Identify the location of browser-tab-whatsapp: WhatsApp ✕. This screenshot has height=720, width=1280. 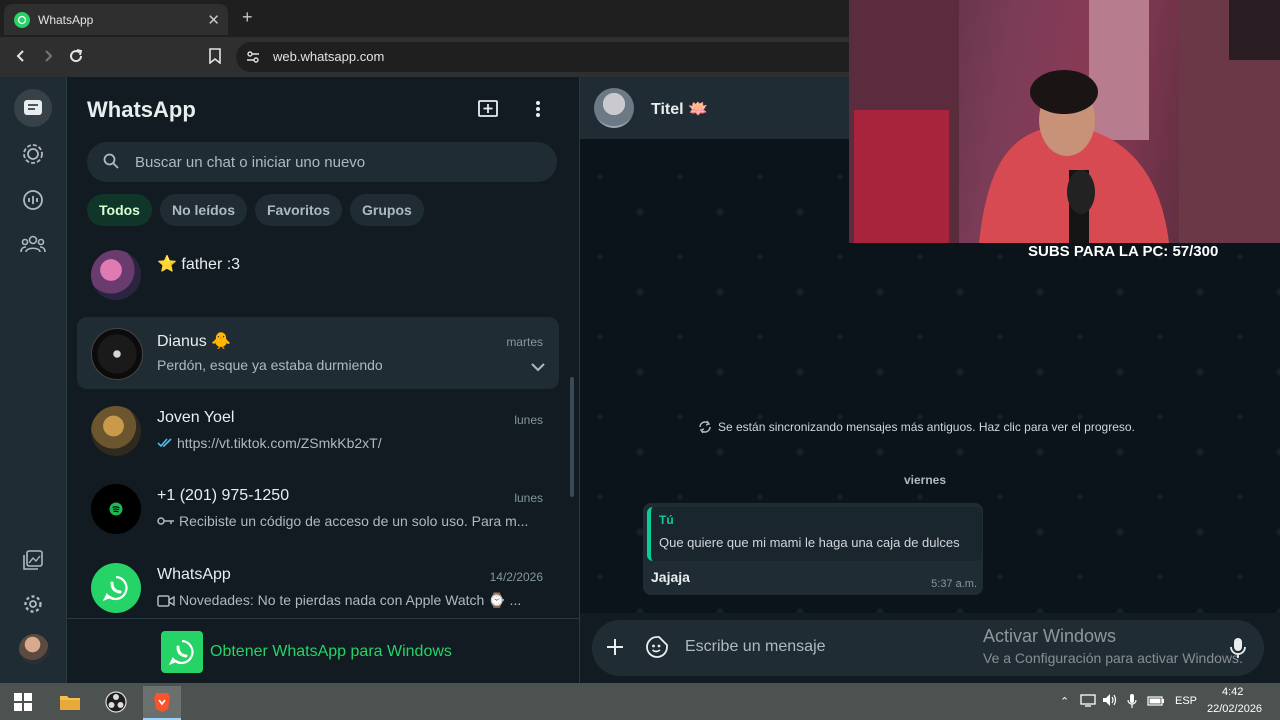
(116, 19).